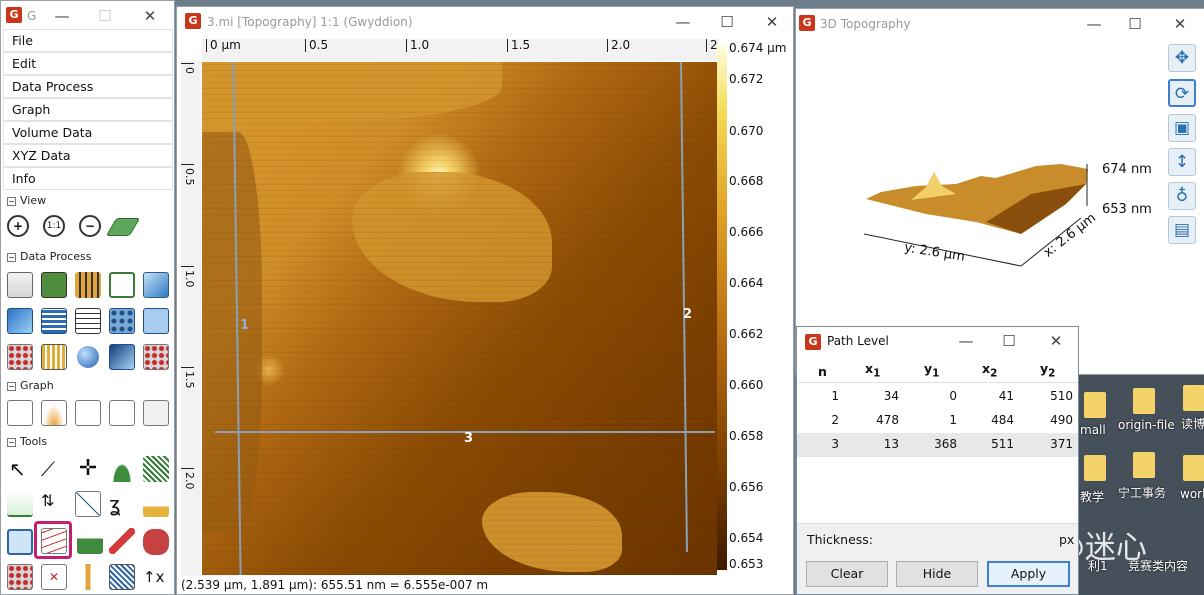  What do you see at coordinates (156, 577) in the screenshot?
I see `fit-function-icon: ↑x` at bounding box center [156, 577].